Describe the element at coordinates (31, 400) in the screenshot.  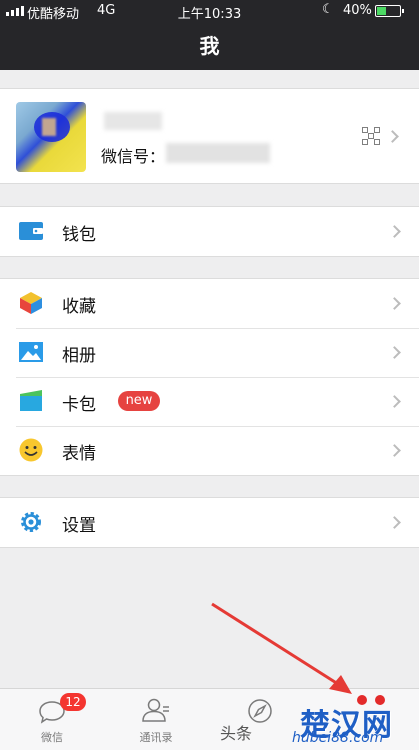
I see `card-wallet-icon` at that location.